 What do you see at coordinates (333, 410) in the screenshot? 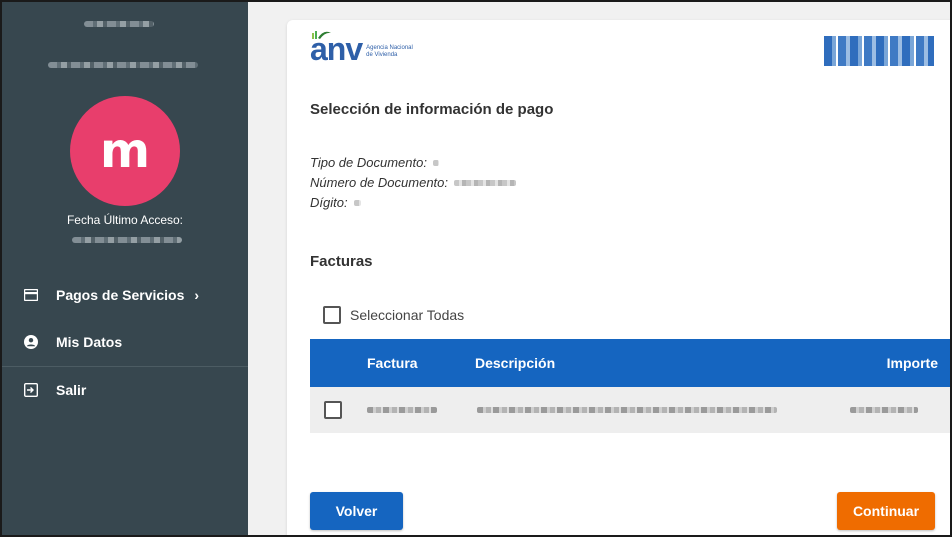
I see `row-checkbox` at bounding box center [333, 410].